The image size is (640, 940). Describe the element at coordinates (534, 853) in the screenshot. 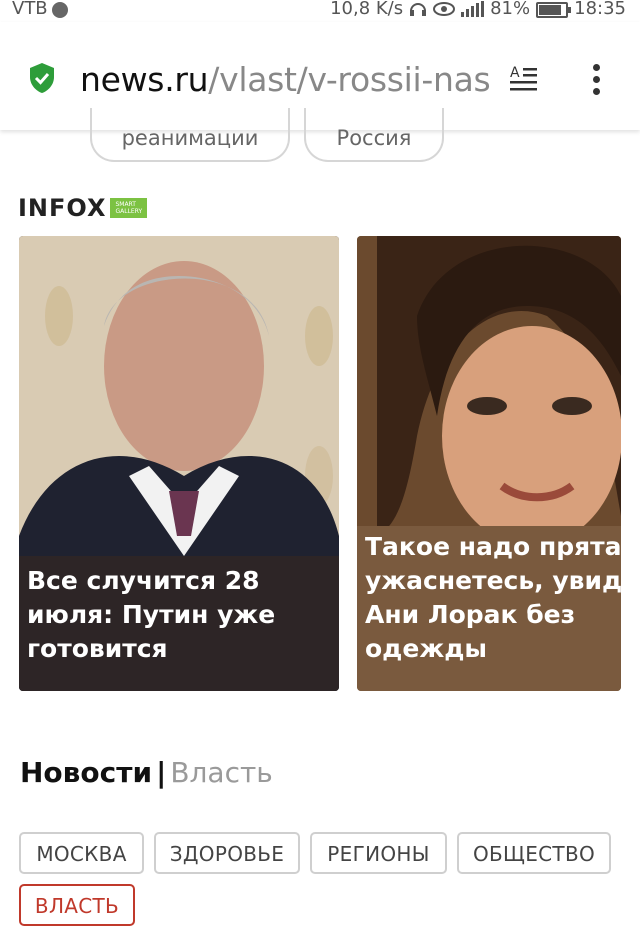

I see `rubric-society: ОБЩЕСТВО` at that location.